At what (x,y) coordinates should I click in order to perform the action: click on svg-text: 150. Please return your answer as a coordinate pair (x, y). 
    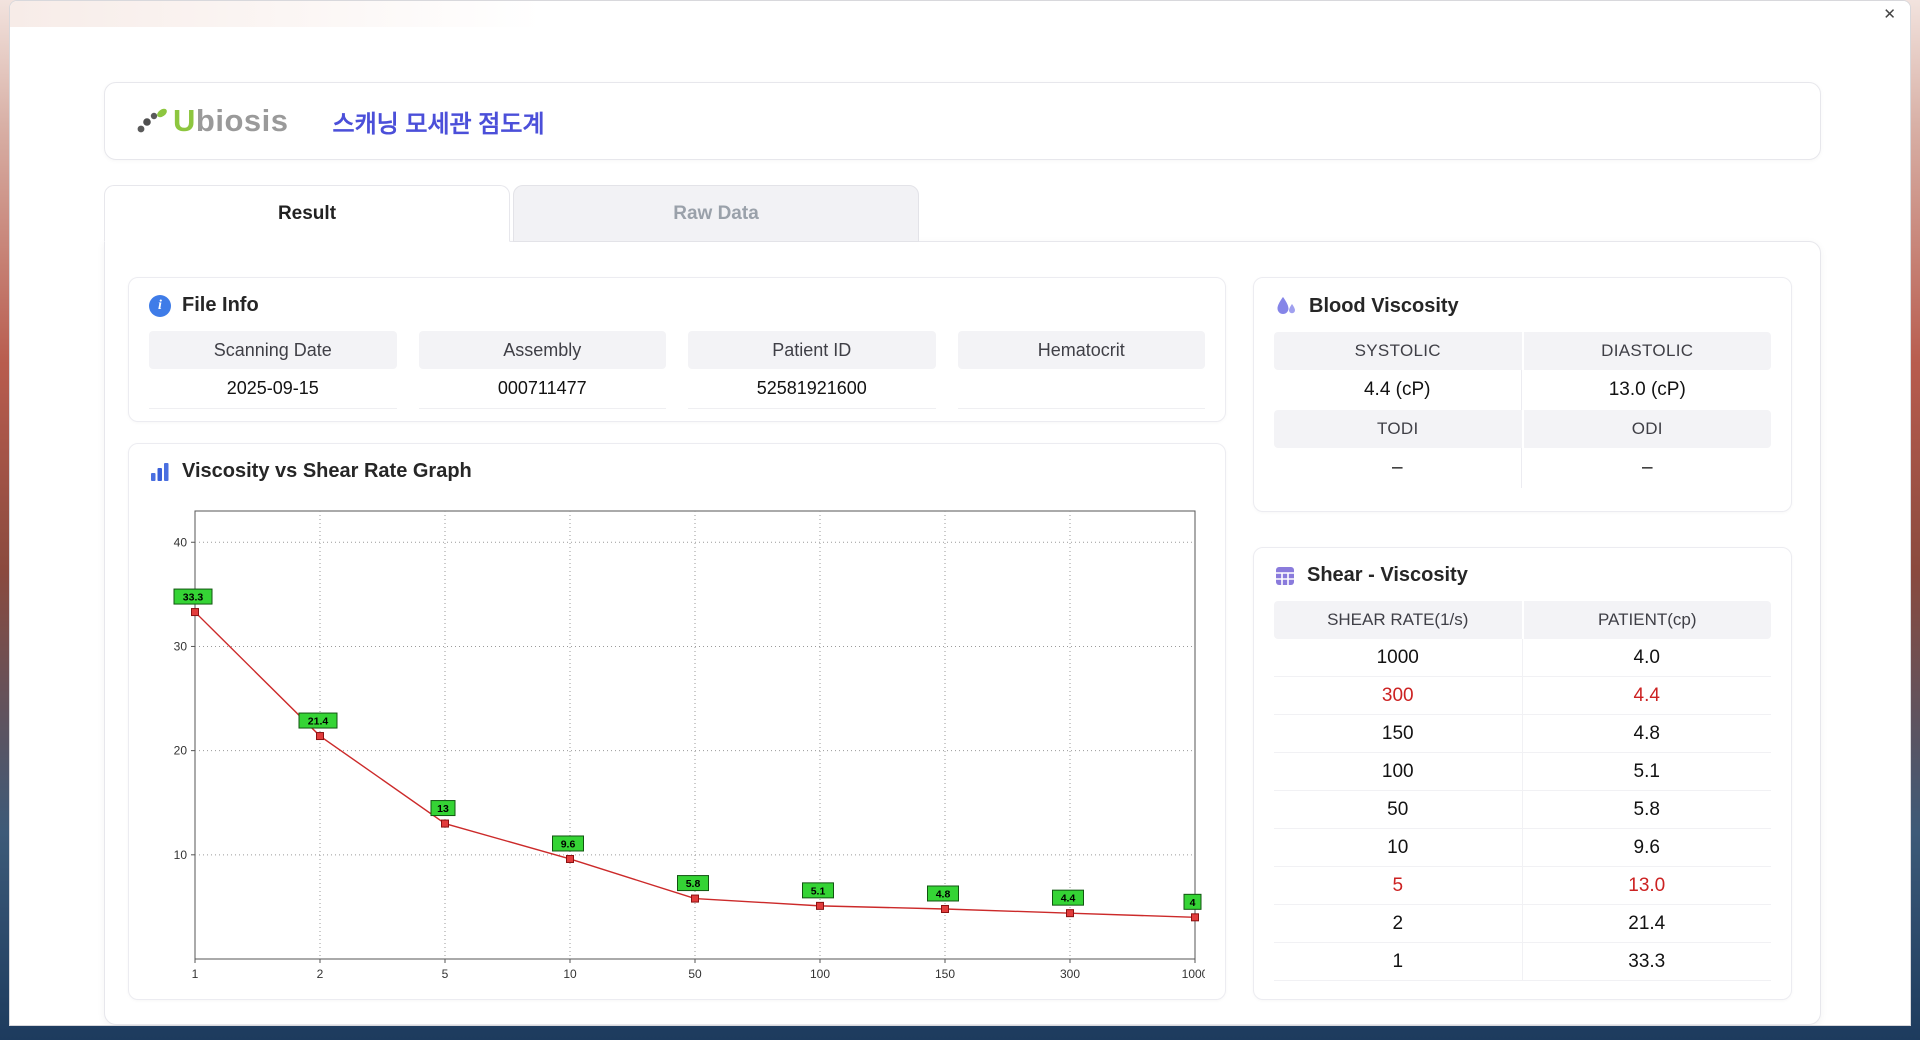
    Looking at the image, I should click on (945, 974).